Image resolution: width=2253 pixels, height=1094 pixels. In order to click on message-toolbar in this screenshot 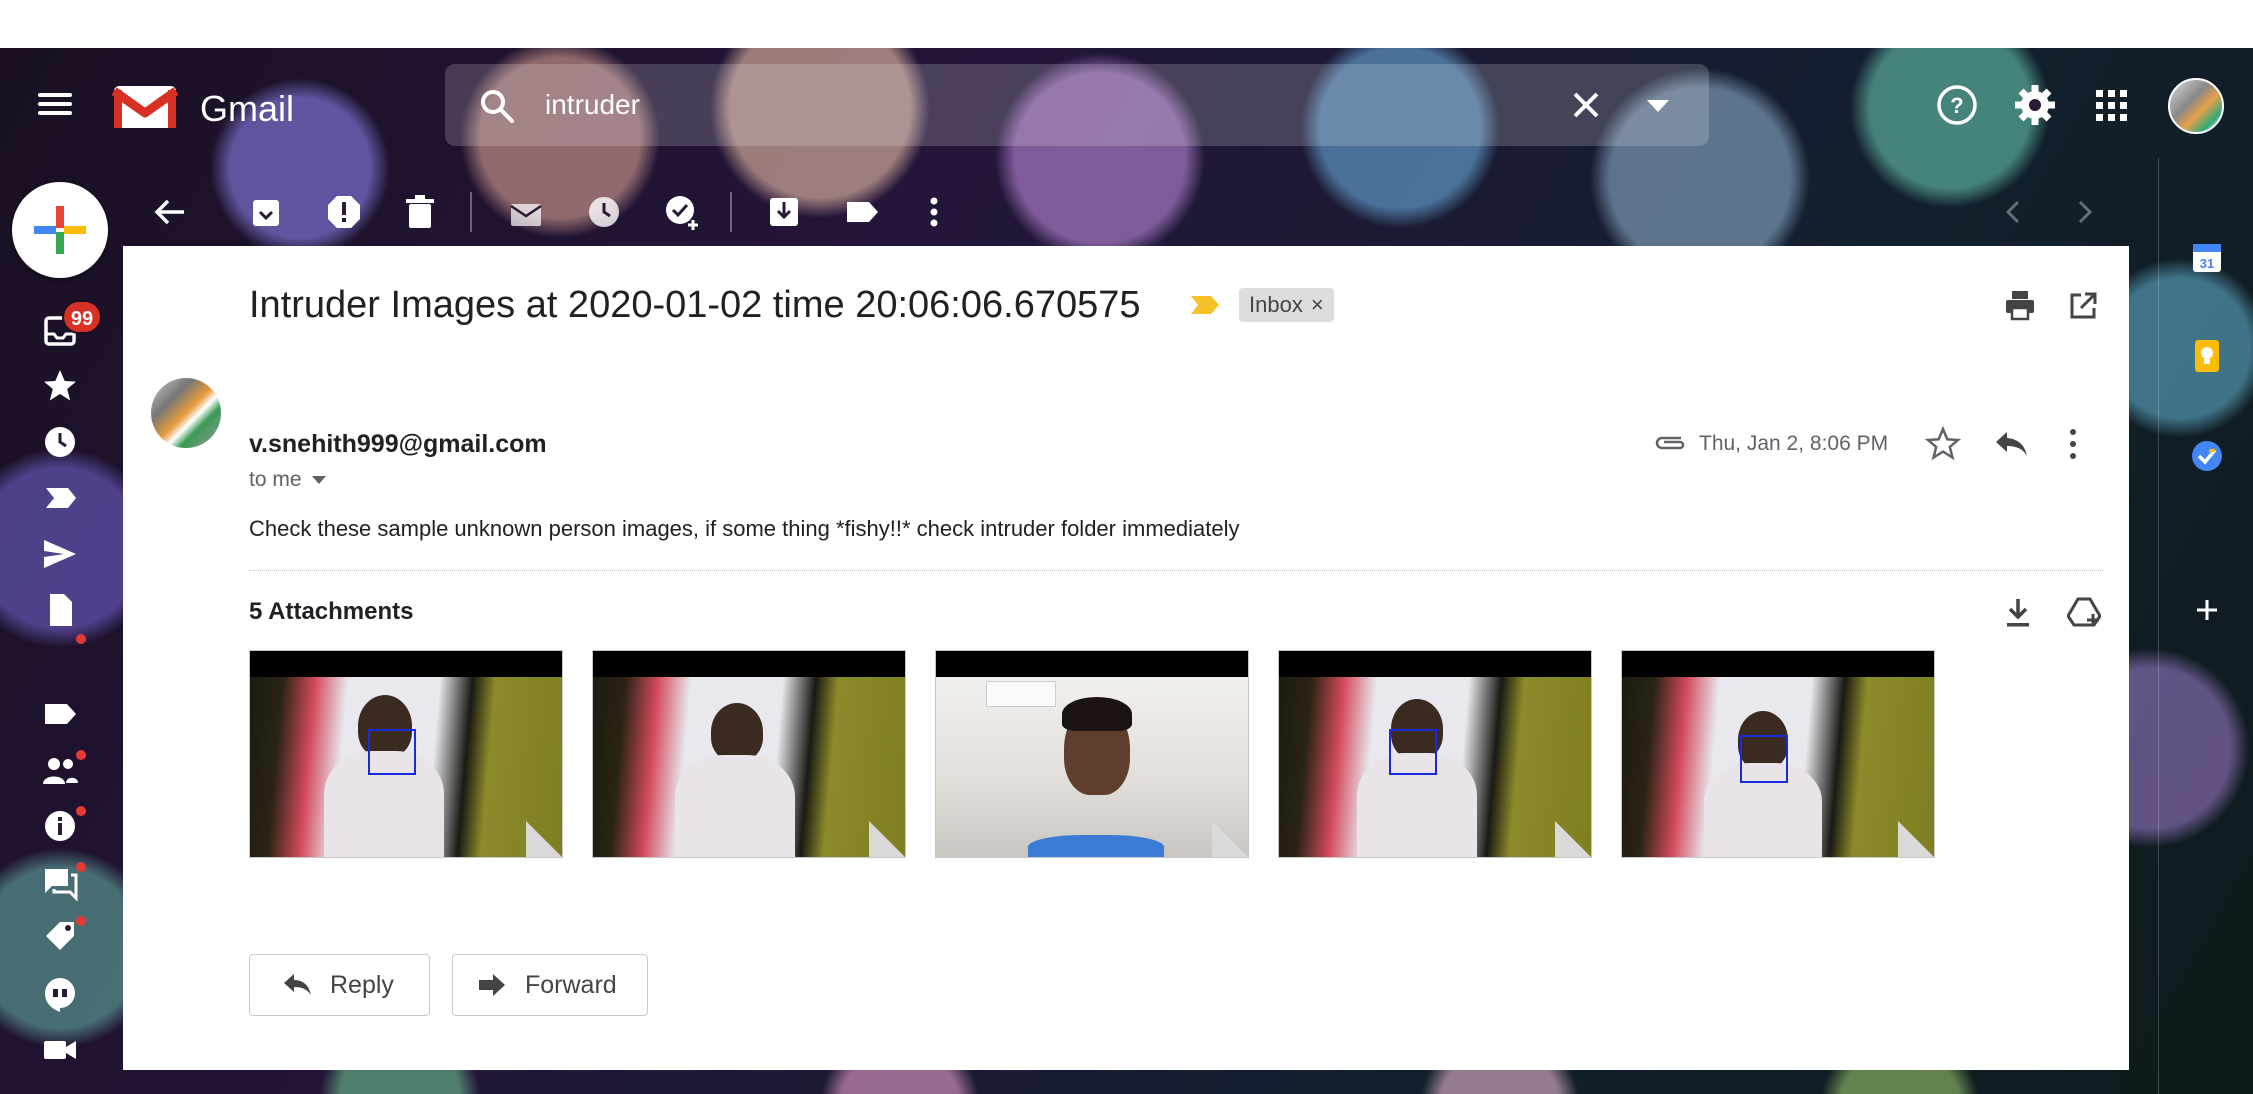, I will do `click(1126, 213)`.